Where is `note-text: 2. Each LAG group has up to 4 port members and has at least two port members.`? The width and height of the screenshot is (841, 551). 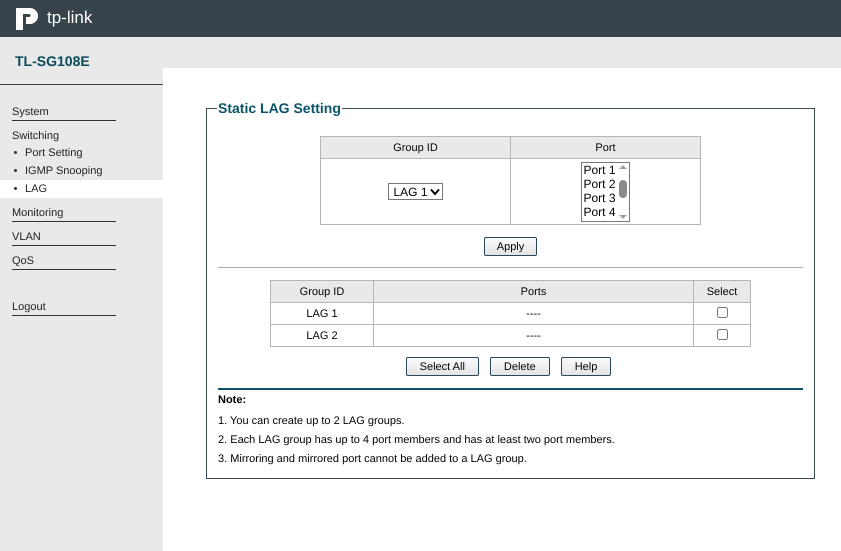
note-text: 2. Each LAG group has up to 4 port members and has at least two port members. is located at coordinates (417, 440).